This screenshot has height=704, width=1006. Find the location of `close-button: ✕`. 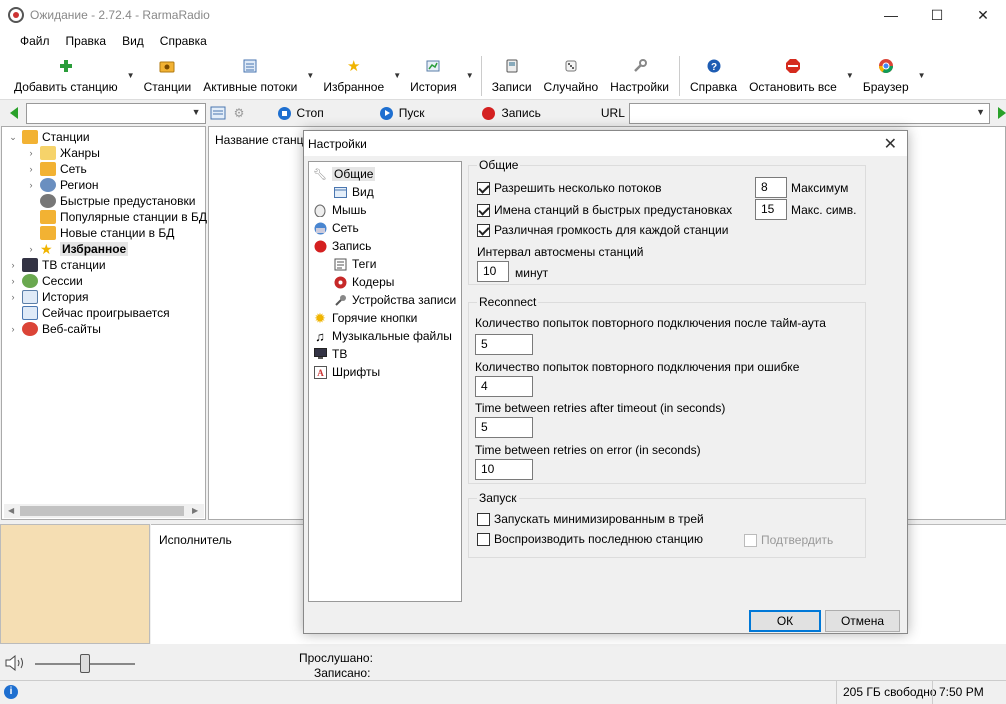

close-button: ✕ is located at coordinates (983, 15).